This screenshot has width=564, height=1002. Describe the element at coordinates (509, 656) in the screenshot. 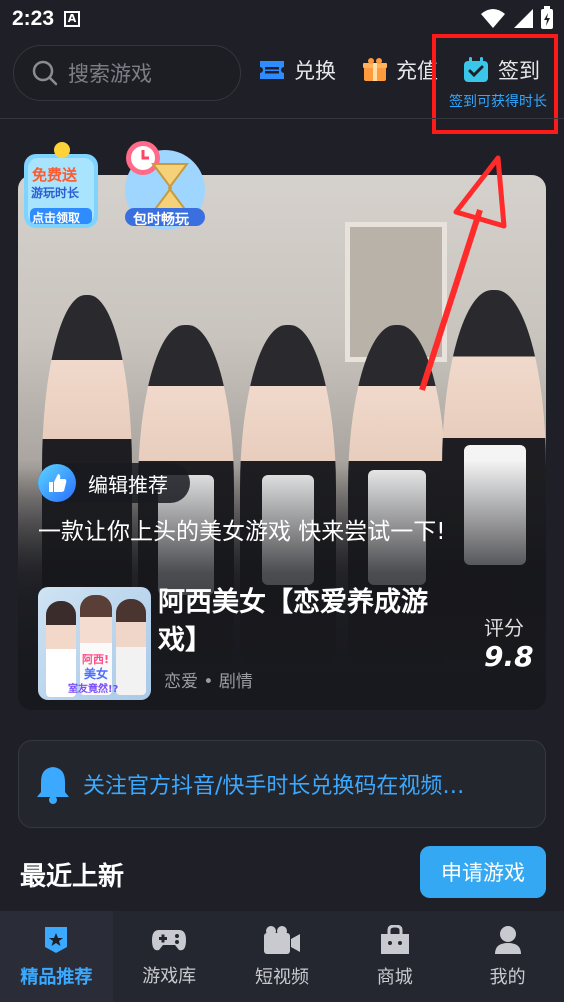

I see `game-score: 9.8` at that location.